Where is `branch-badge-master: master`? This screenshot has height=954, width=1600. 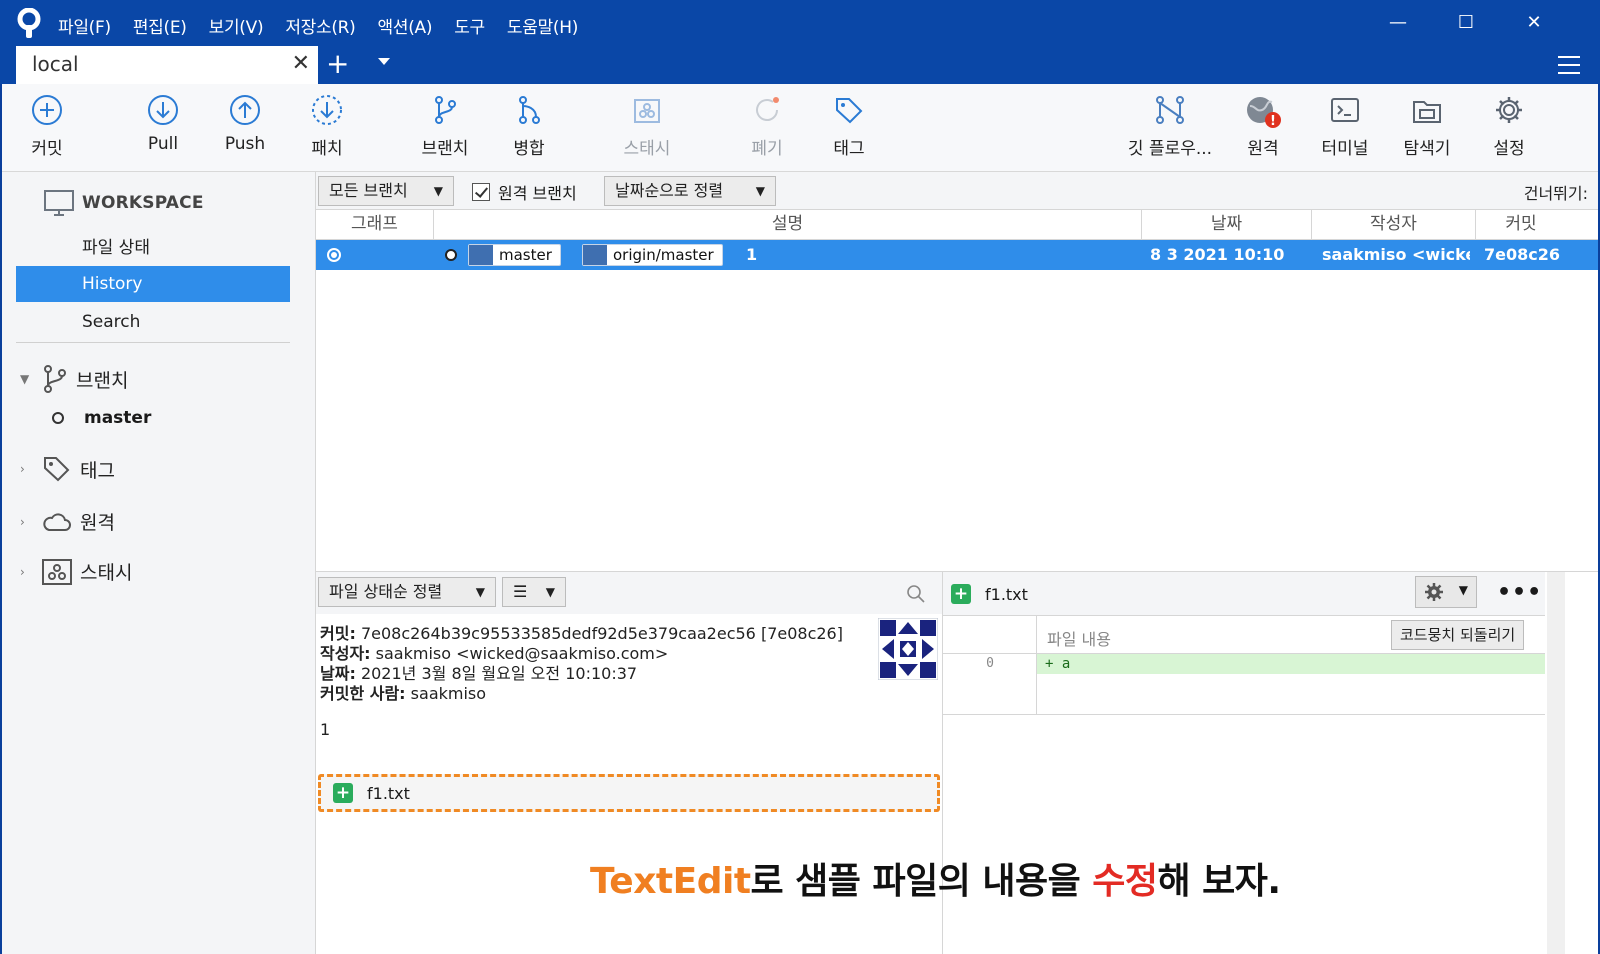
branch-badge-master: master is located at coordinates (514, 255).